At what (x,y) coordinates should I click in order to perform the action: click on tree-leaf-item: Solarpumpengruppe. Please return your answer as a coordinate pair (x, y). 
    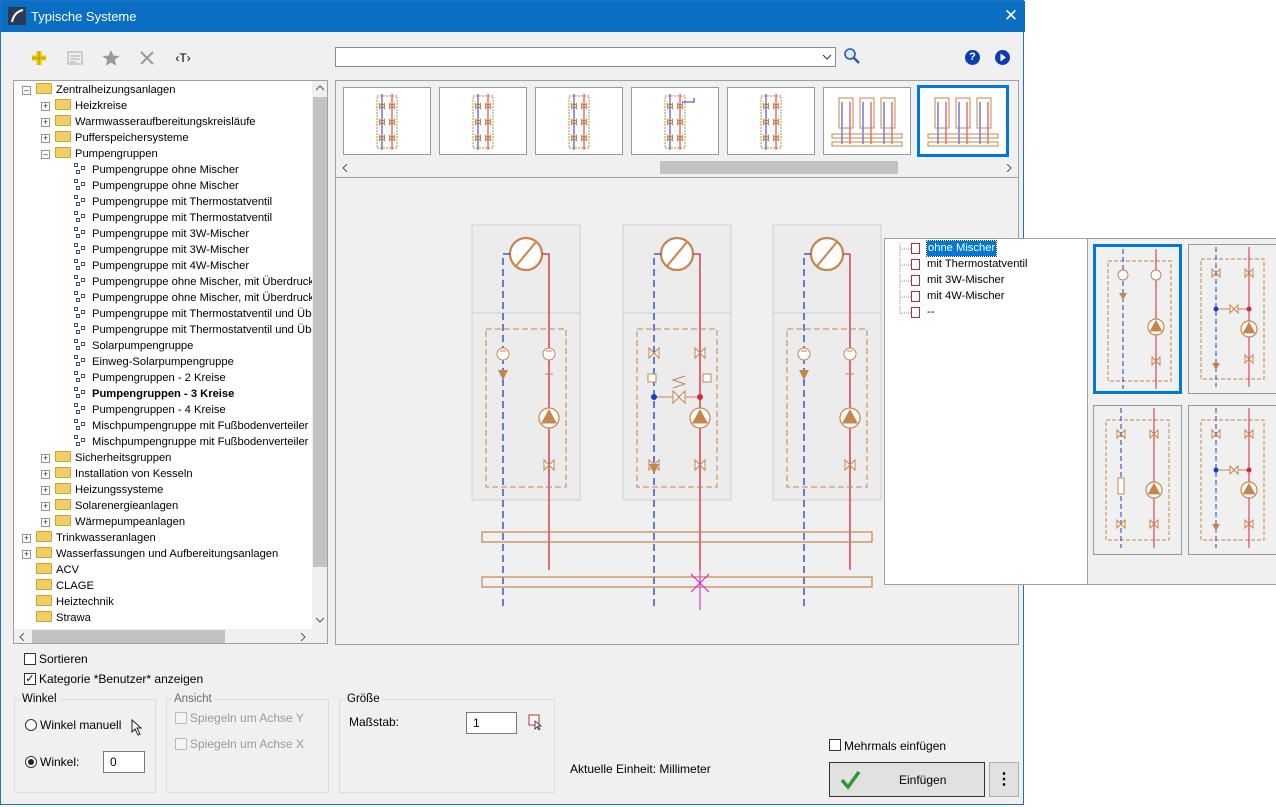
    Looking at the image, I should click on (133, 346).